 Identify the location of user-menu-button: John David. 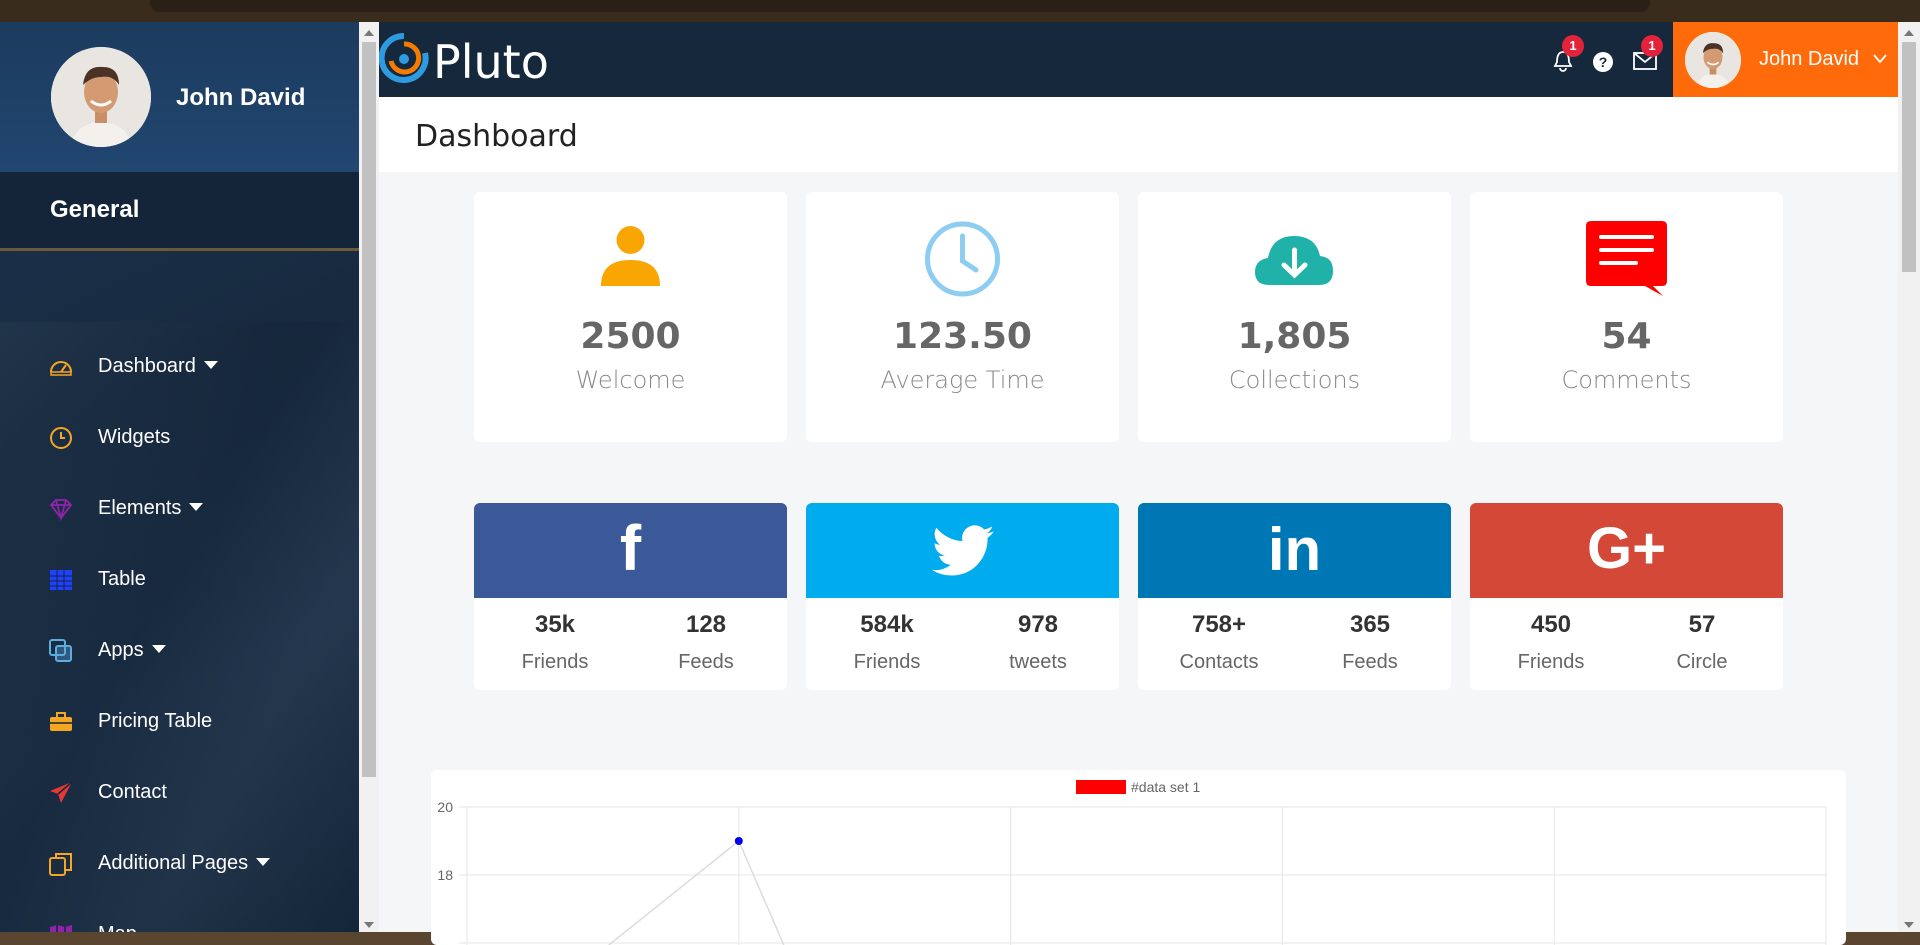
(1785, 59).